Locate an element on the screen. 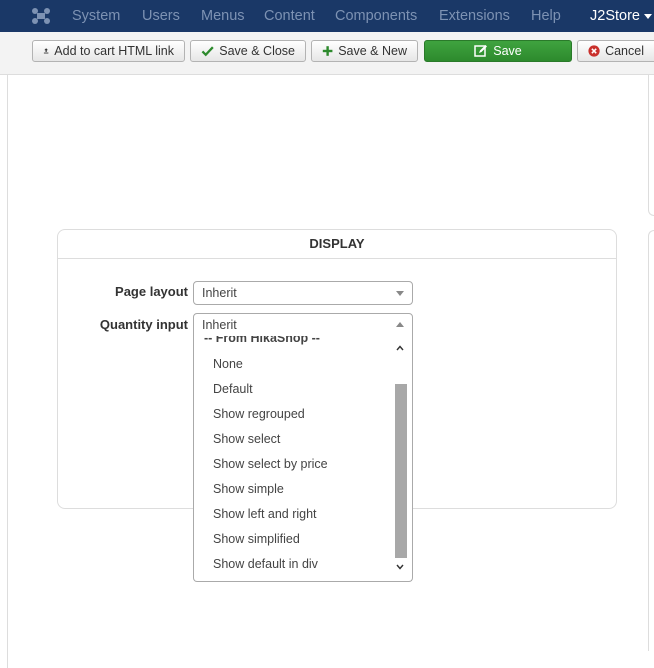  right-panel-edge-lower is located at coordinates (651, 440).